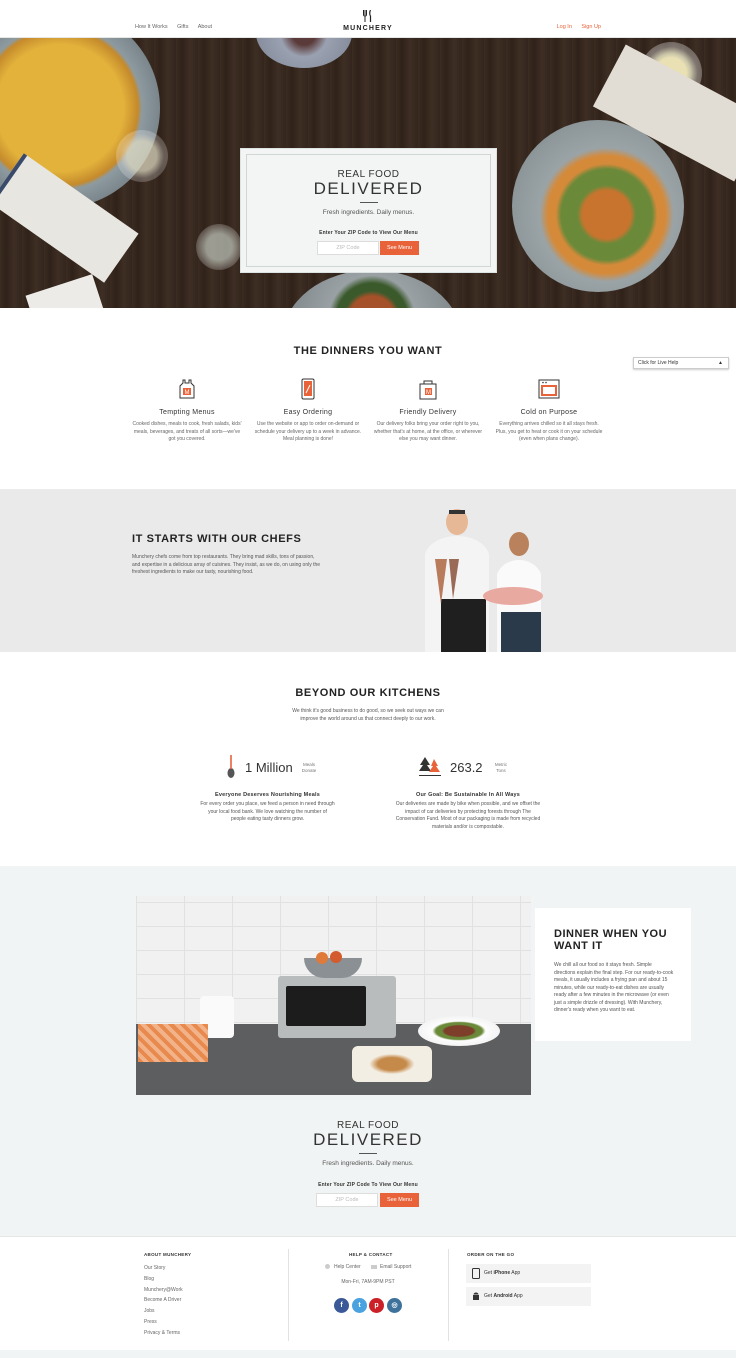  I want to click on hero-zip-label: Enter Your ZIP Code to View Our Menu, so click(368, 233).